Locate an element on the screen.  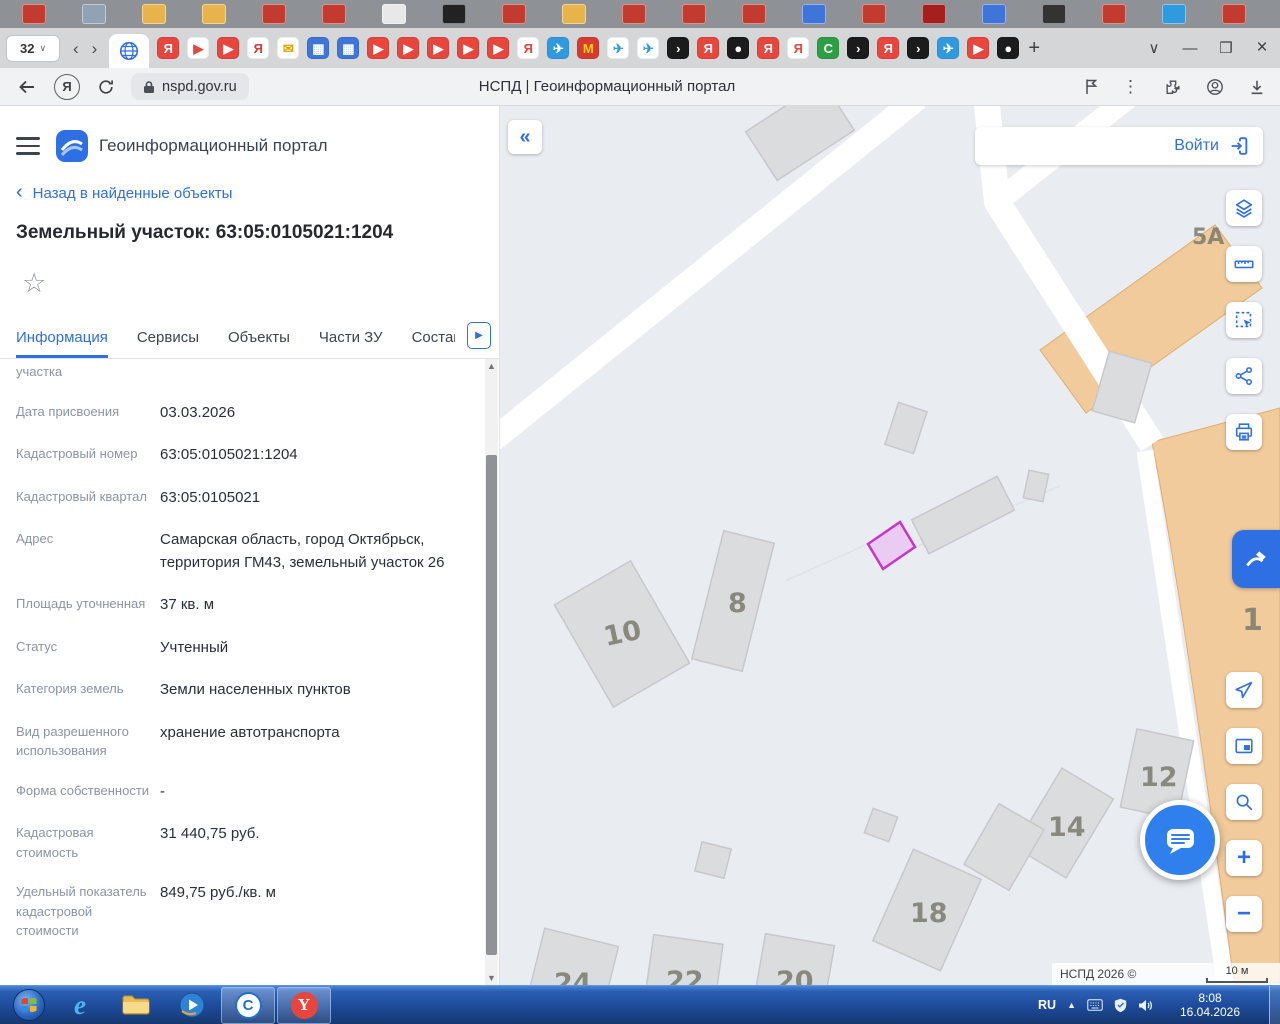
active-tab is located at coordinates (129, 51).